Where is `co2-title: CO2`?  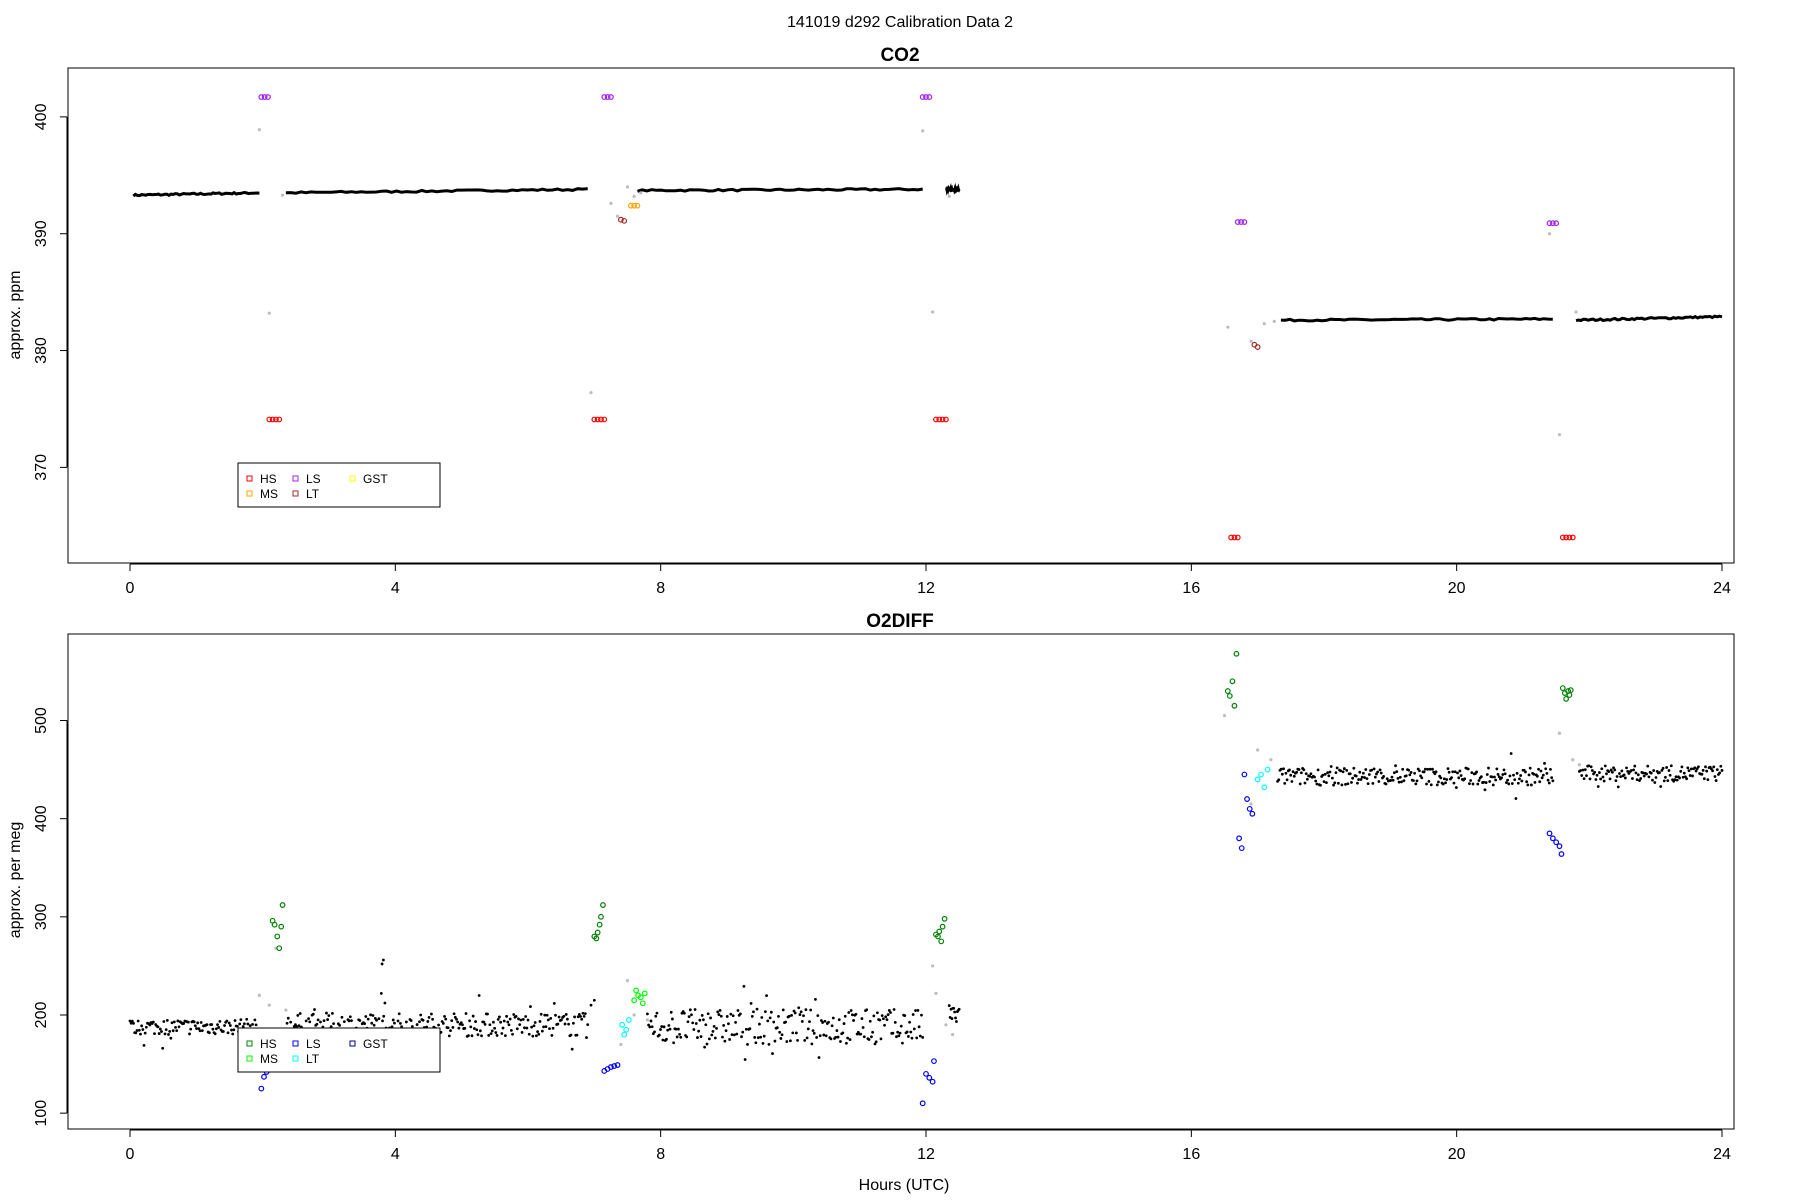 co2-title: CO2 is located at coordinates (899, 55).